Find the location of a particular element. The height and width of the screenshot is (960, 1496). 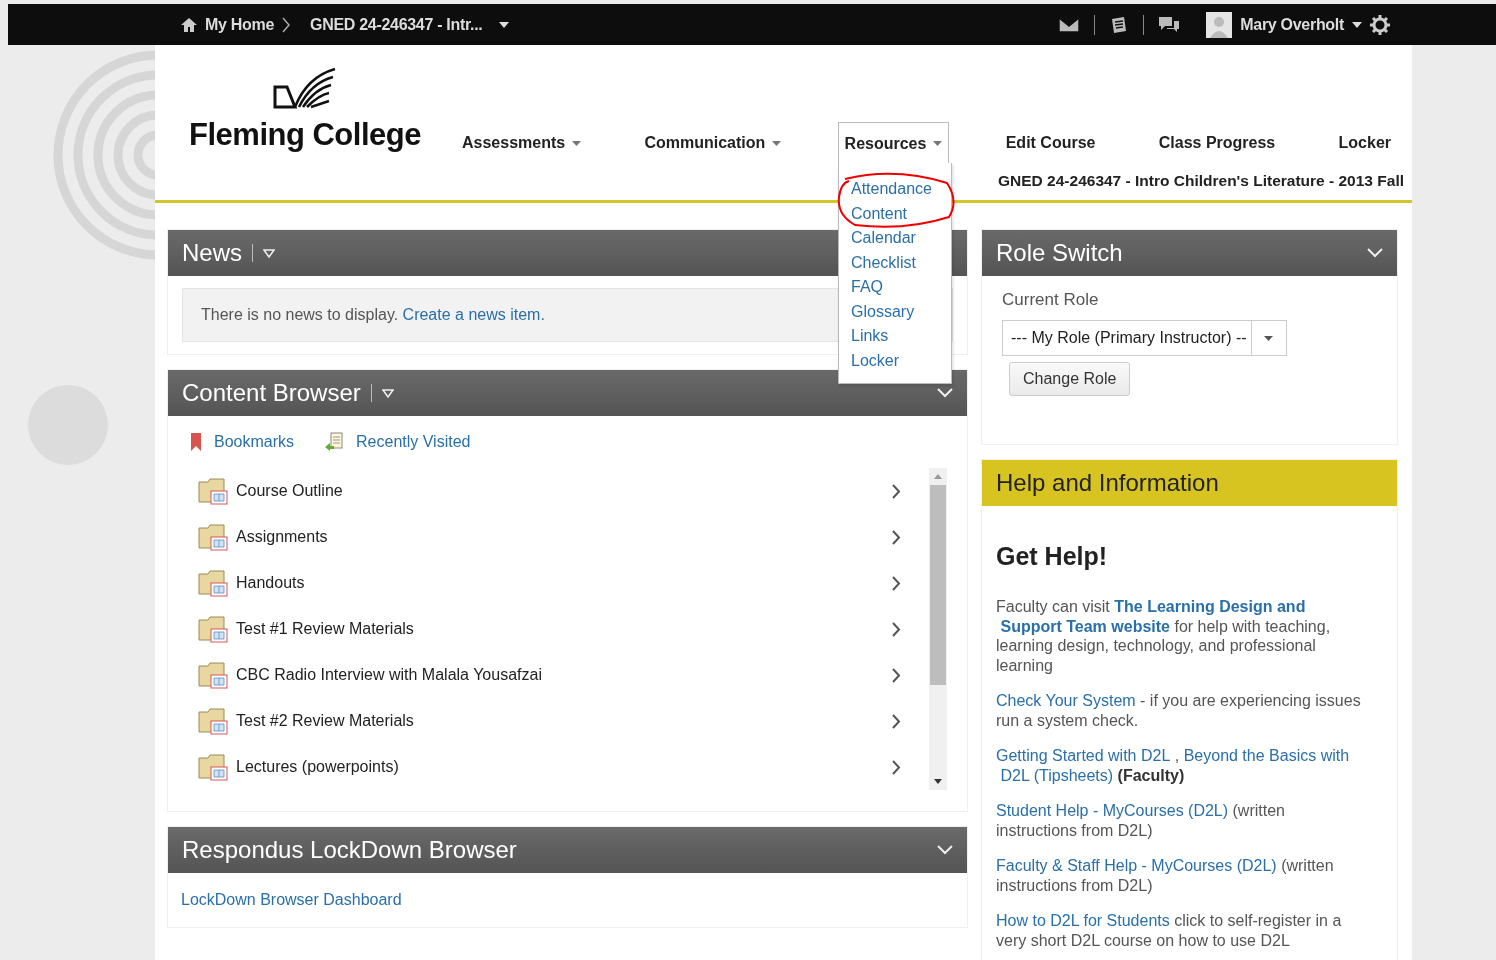

bookmarks-link: Bookmarks is located at coordinates (254, 442).